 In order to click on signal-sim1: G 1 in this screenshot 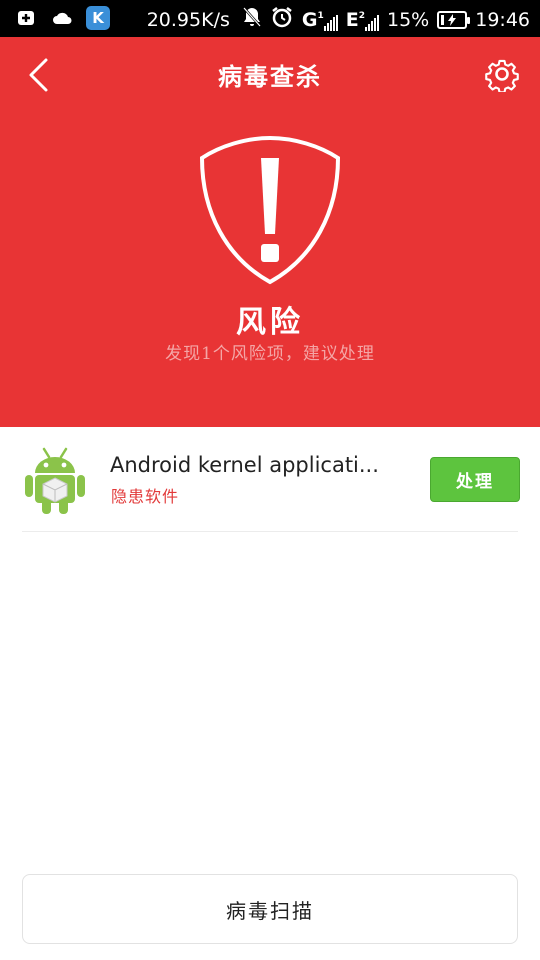, I will do `click(320, 20)`.